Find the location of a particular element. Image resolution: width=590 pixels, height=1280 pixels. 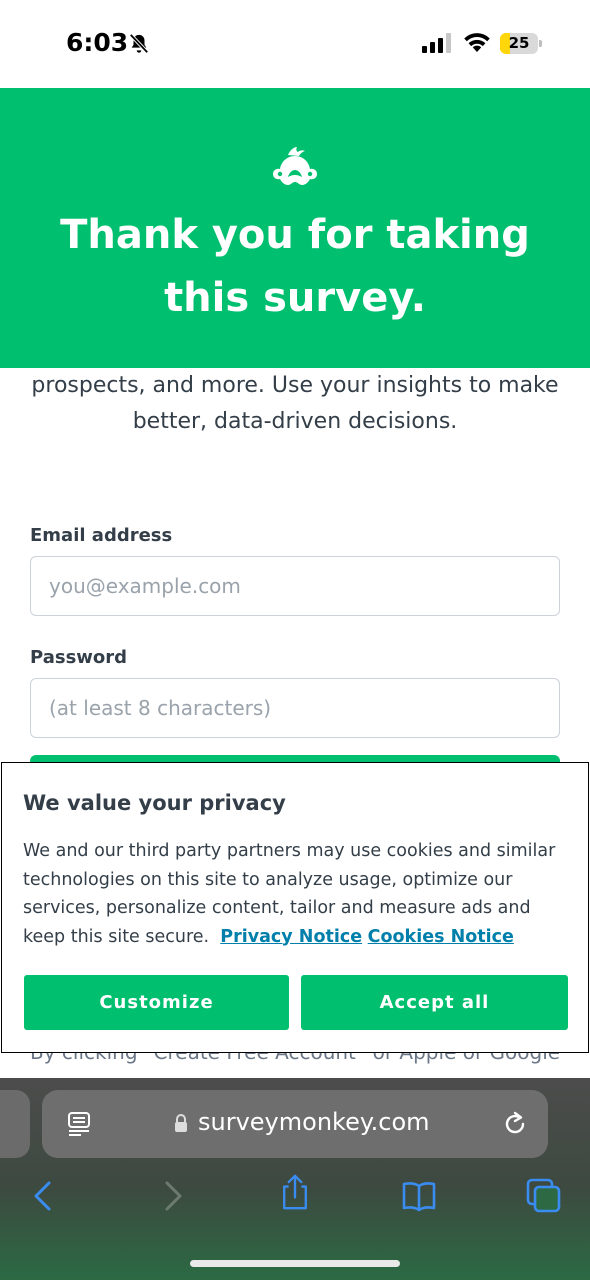

page-title: Thank you for taking this survey. is located at coordinates (295, 266).